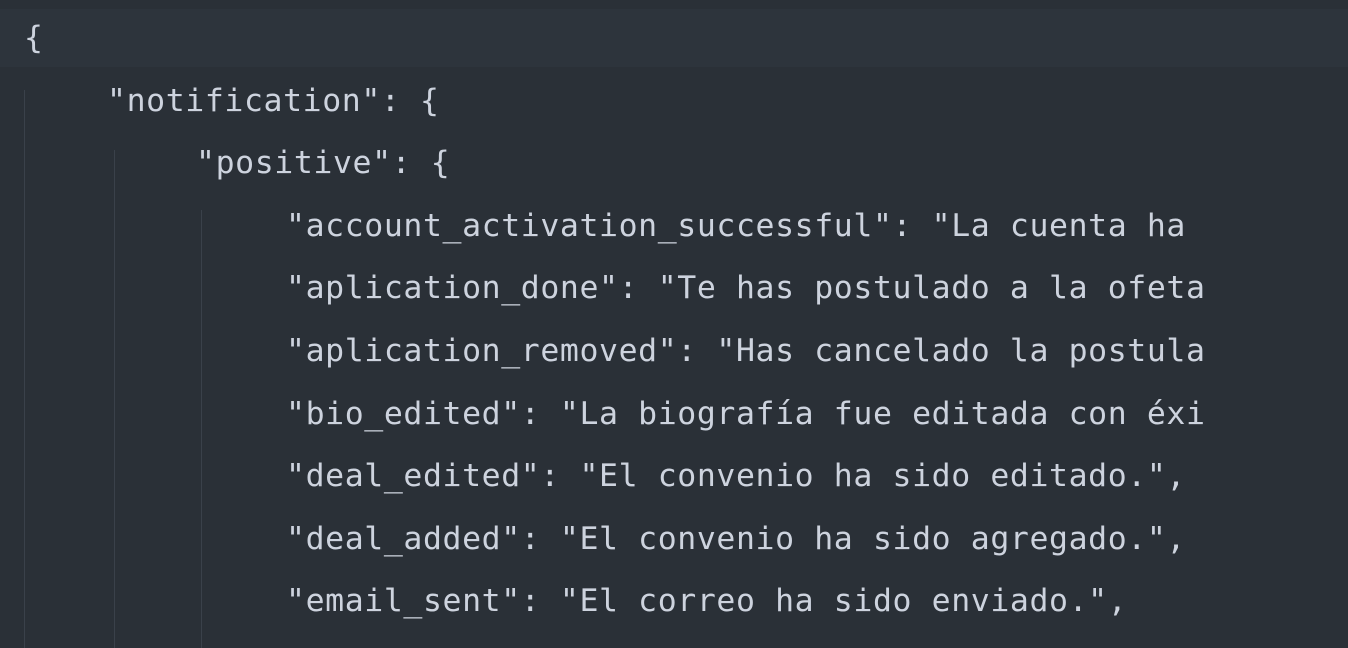  What do you see at coordinates (273, 101) in the screenshot?
I see `code-line: "notification": {` at bounding box center [273, 101].